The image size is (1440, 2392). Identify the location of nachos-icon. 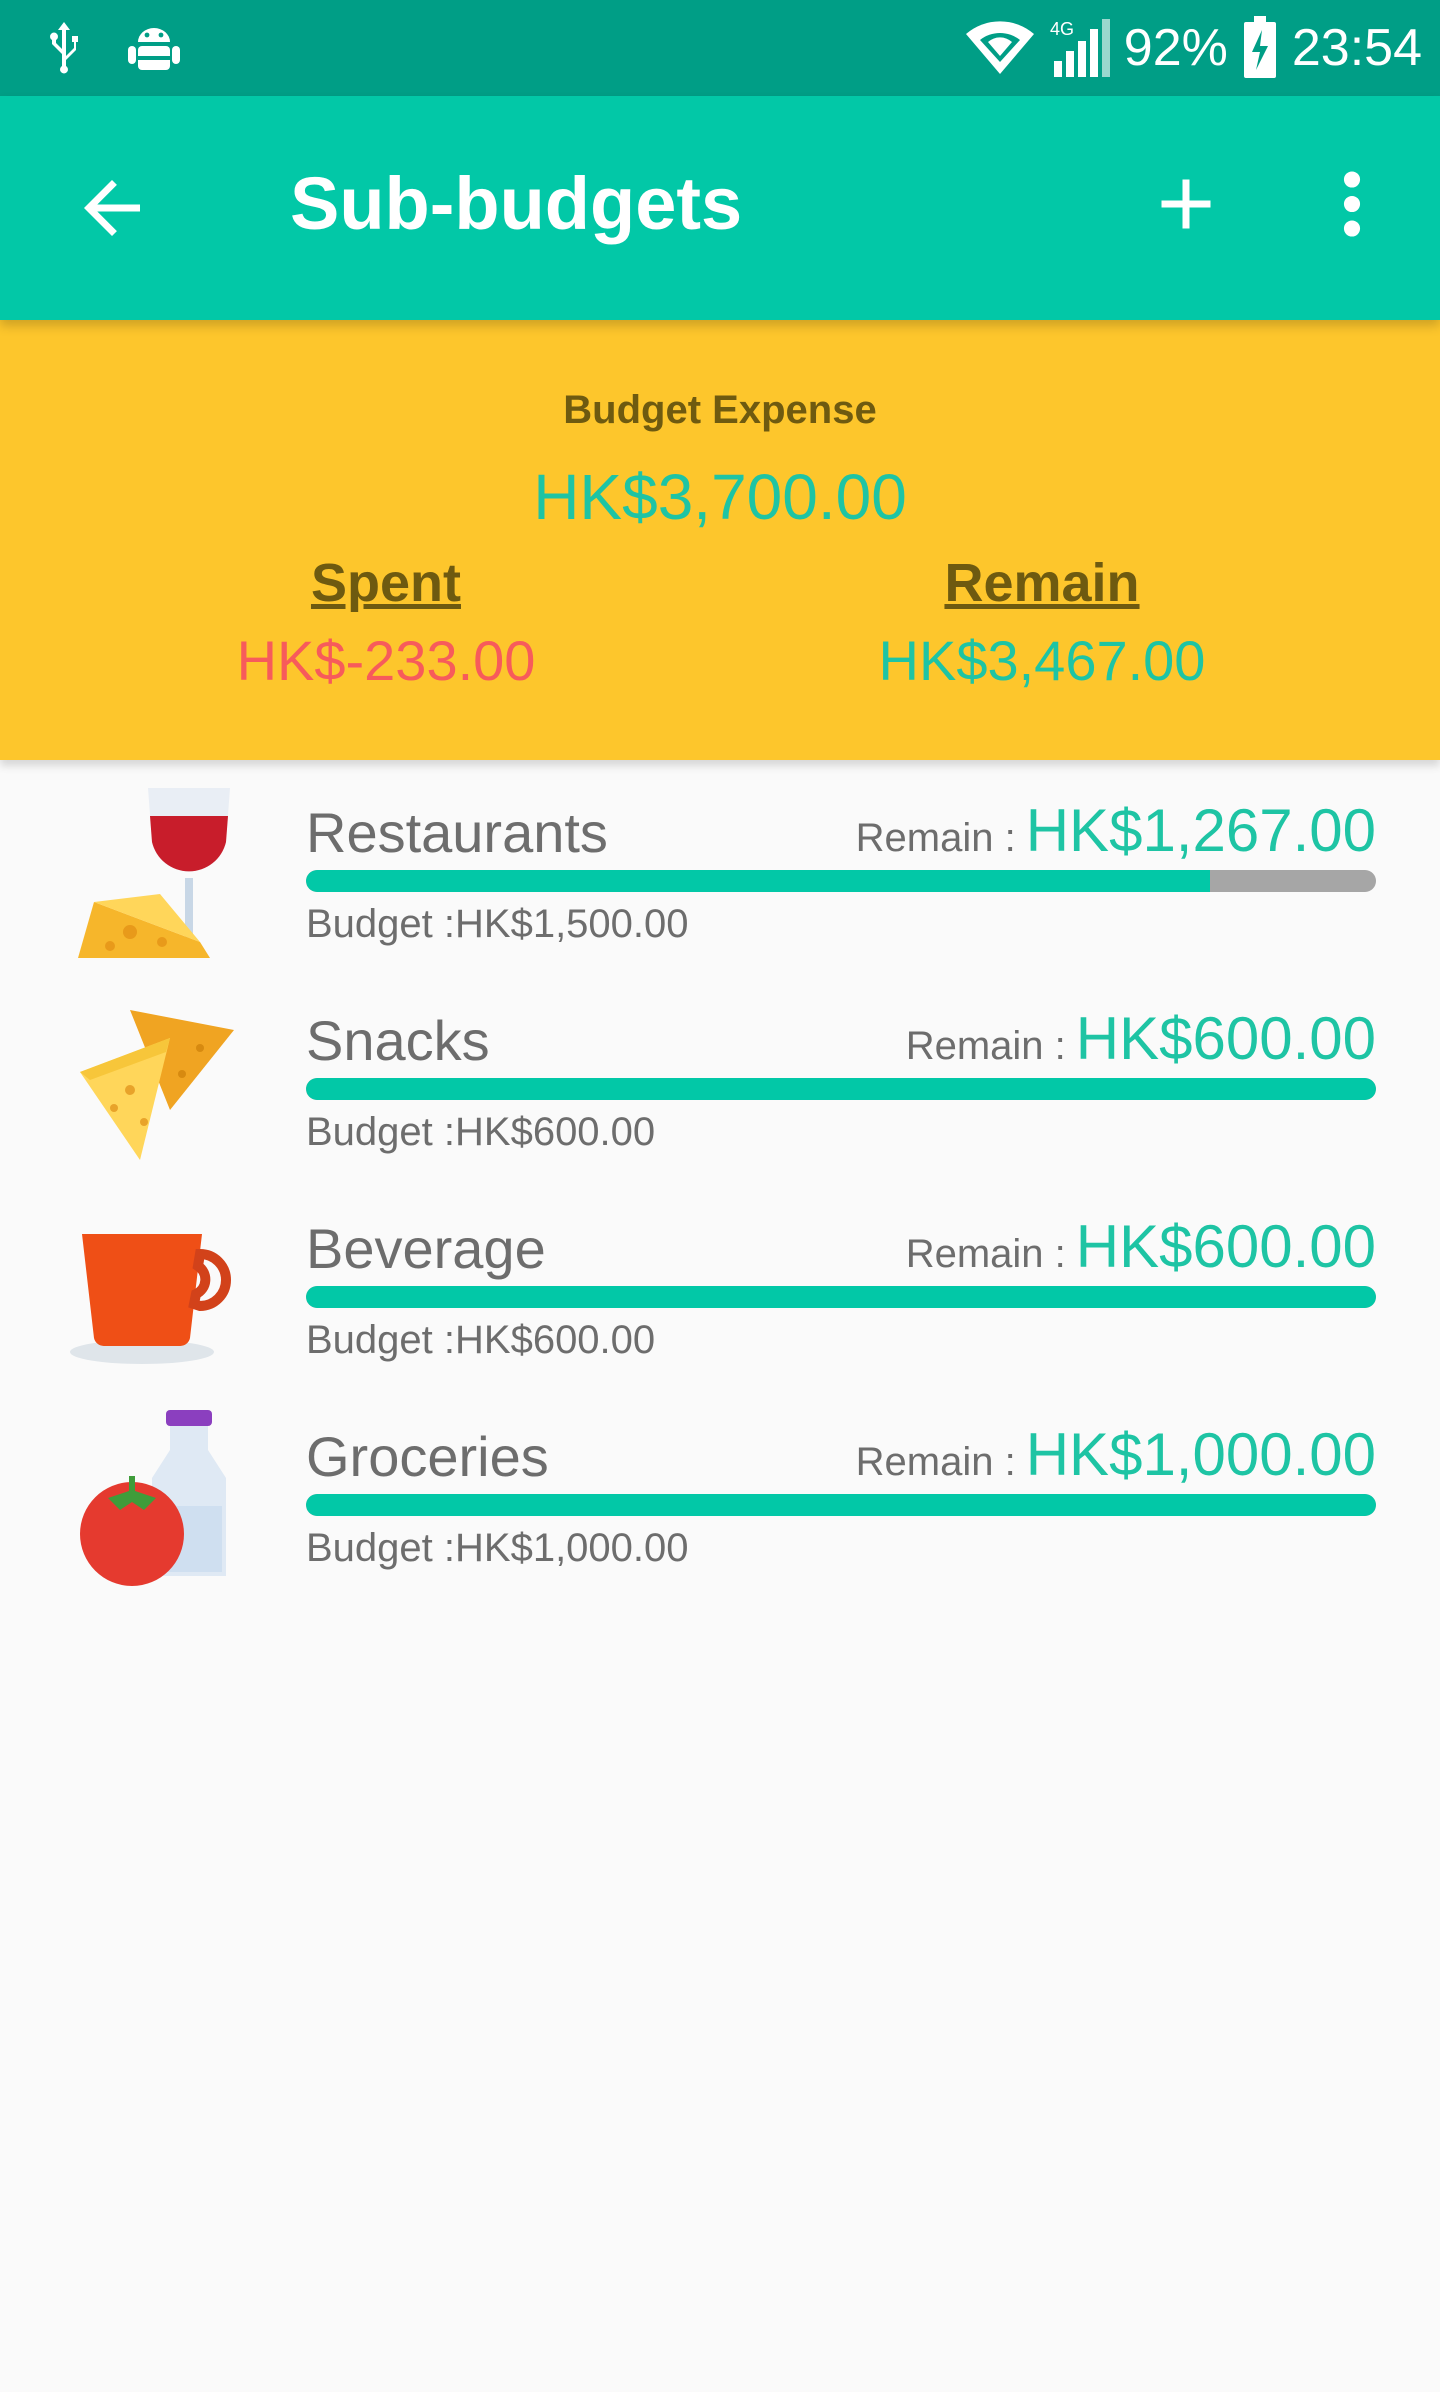
(157, 1085).